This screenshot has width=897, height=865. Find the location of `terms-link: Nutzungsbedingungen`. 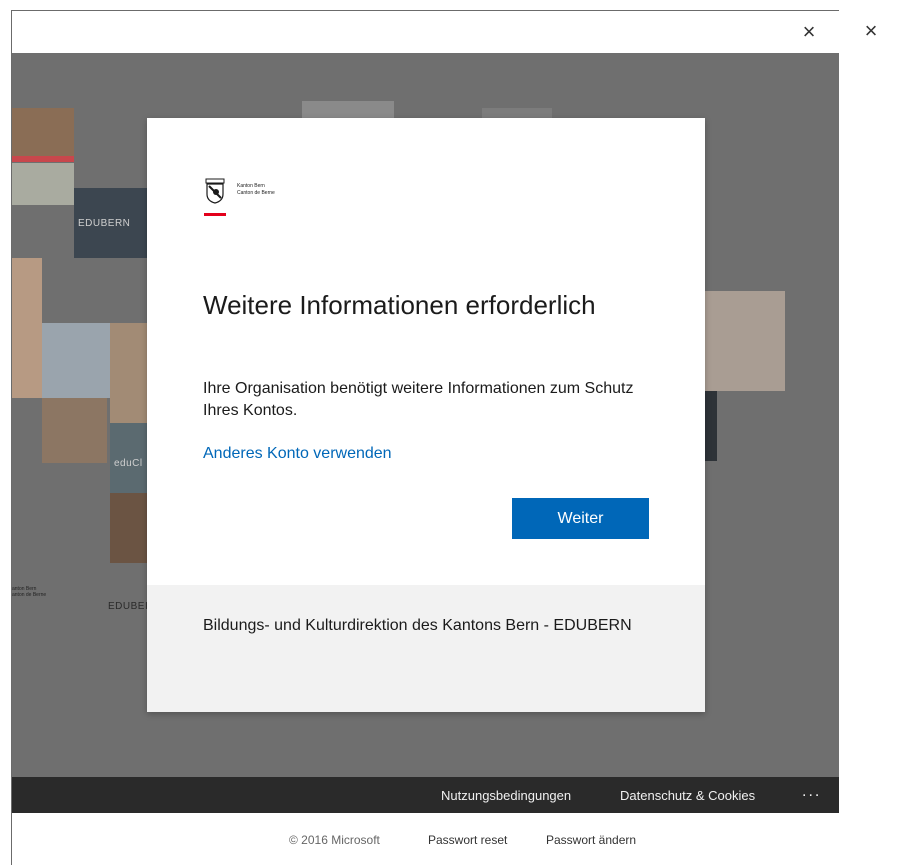

terms-link: Nutzungsbedingungen is located at coordinates (506, 795).